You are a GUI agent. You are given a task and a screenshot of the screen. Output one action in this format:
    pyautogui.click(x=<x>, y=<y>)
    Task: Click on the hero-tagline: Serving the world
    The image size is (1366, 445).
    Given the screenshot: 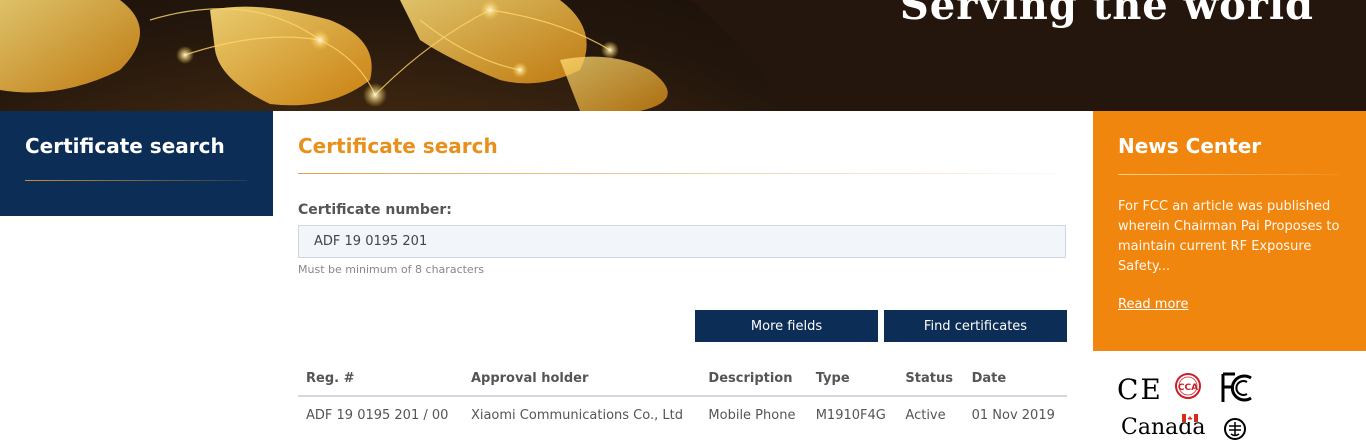 What is the action you would take?
    pyautogui.click(x=1106, y=14)
    